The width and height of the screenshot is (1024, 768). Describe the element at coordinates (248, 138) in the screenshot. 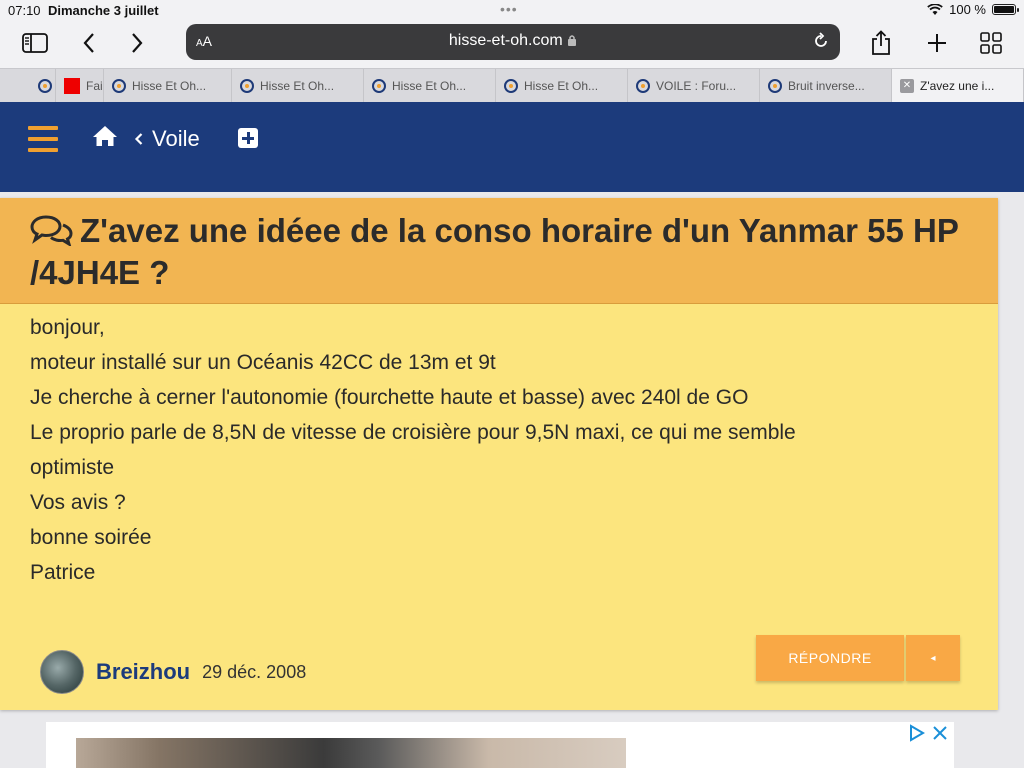

I see `new-post-plus-icon` at that location.